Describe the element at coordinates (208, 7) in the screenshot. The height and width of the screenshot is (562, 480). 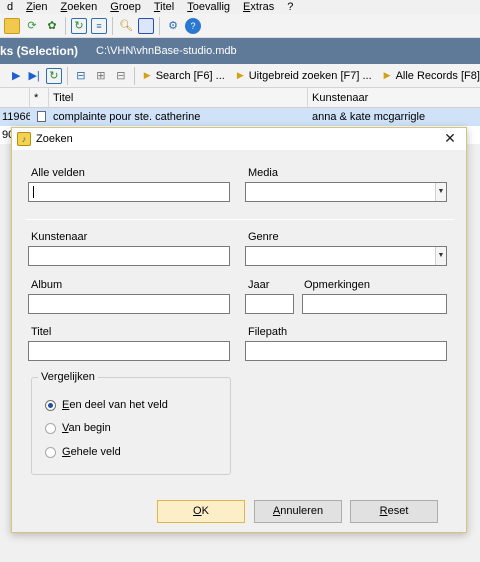
I see `menu-item-toevallig: Toevallig` at that location.